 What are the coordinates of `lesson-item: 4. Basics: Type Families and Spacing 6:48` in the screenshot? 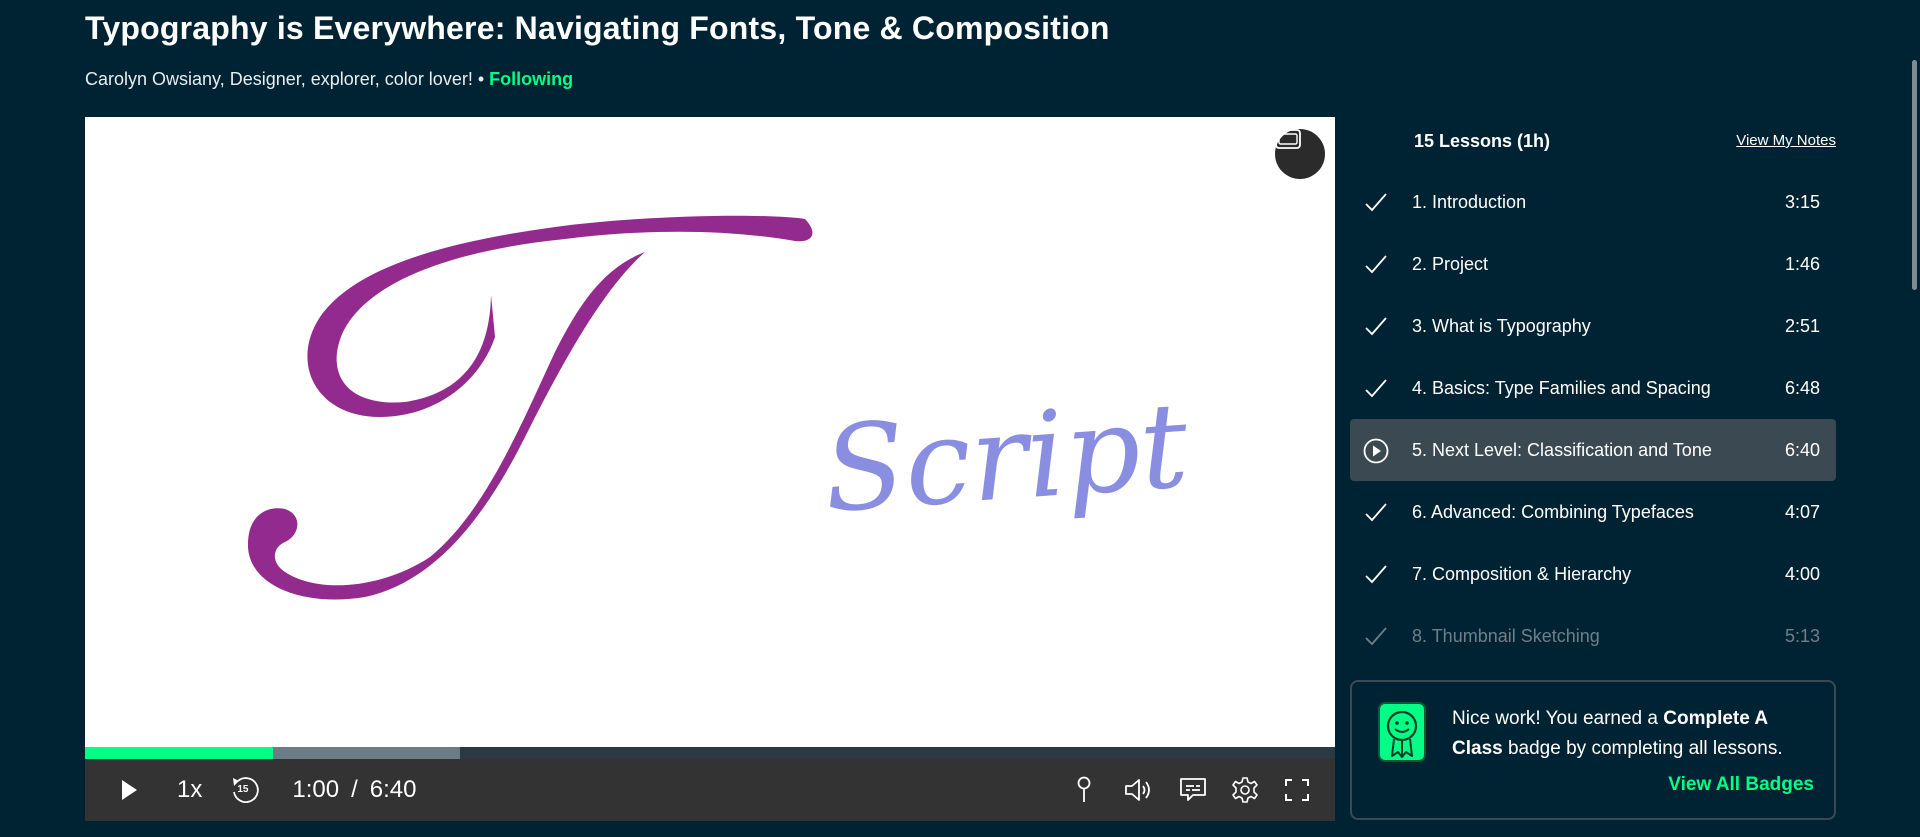 It's located at (1593, 388).